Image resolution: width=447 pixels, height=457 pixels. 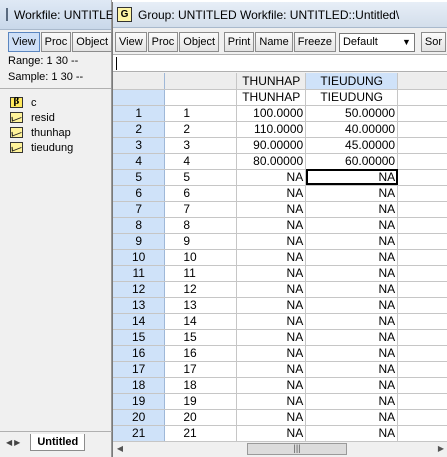 I want to click on row-header: 5, so click(x=139, y=177).